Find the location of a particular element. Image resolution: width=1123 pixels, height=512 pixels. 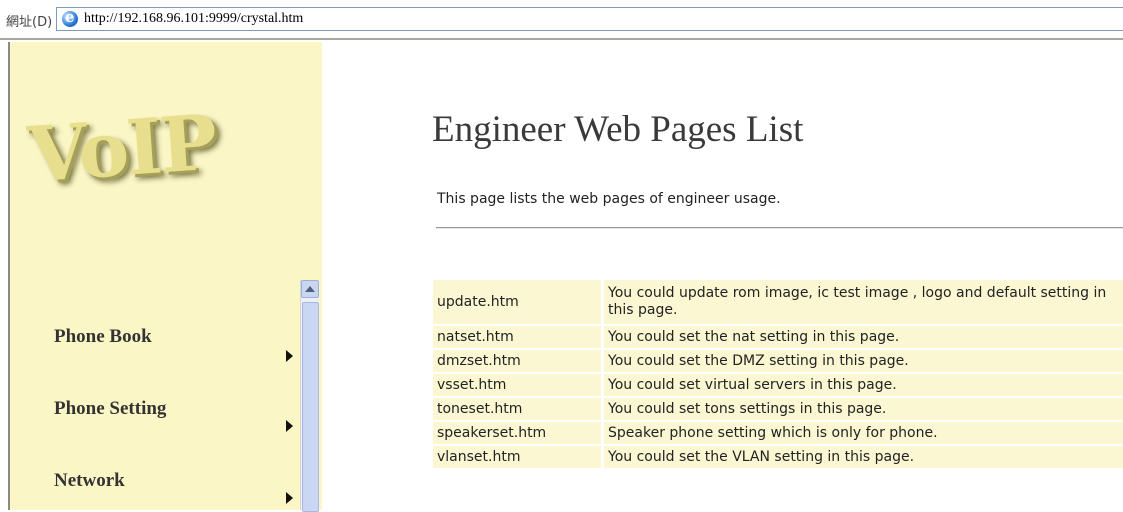

menu-scrollbar is located at coordinates (309, 396).